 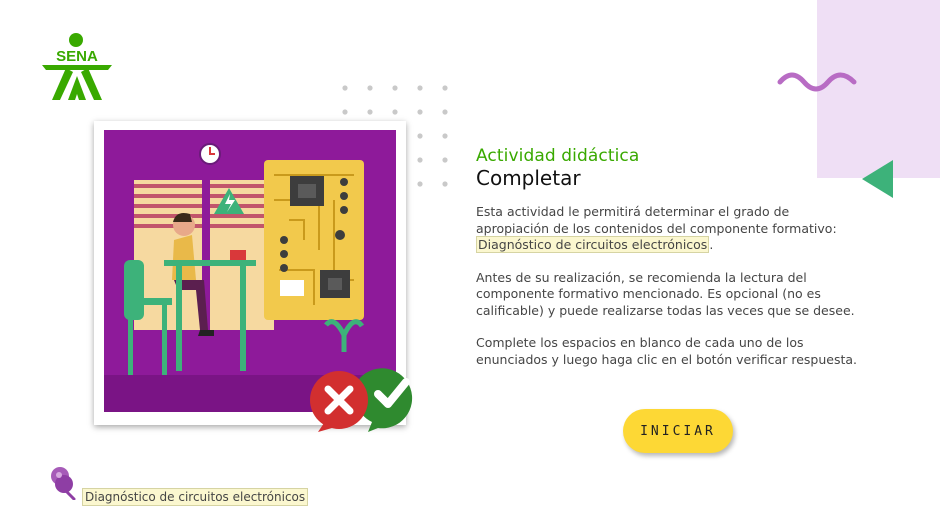 What do you see at coordinates (877, 179) in the screenshot?
I see `triangle-left-icon` at bounding box center [877, 179].